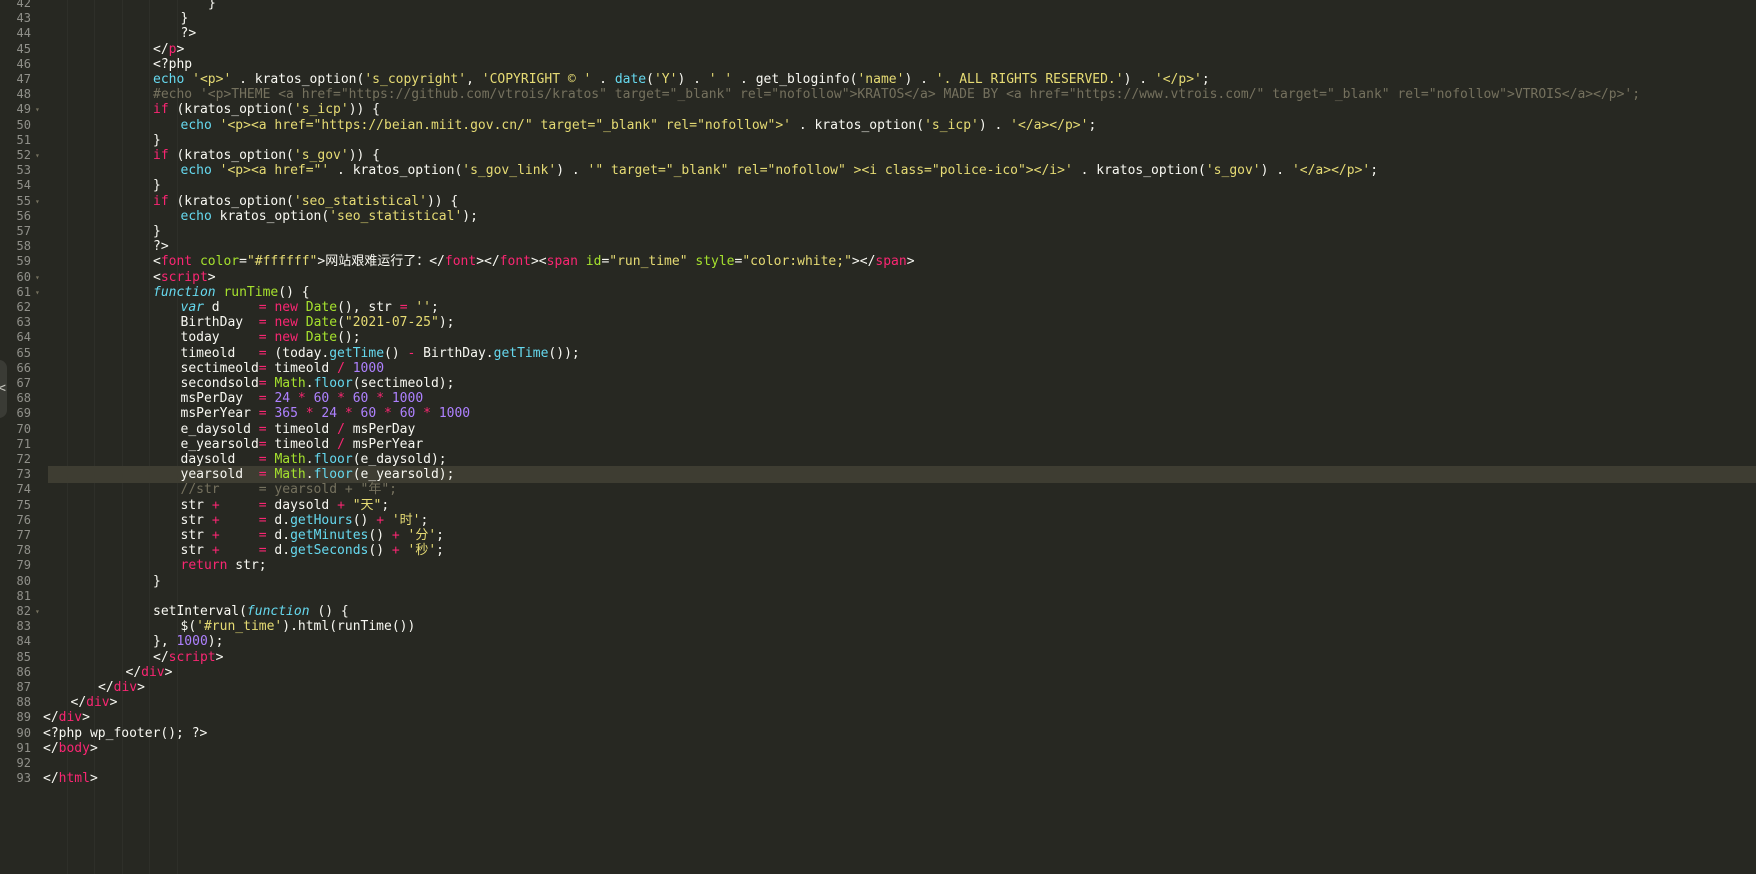  Describe the element at coordinates (141, 687) in the screenshot. I see `code-token: >` at that location.